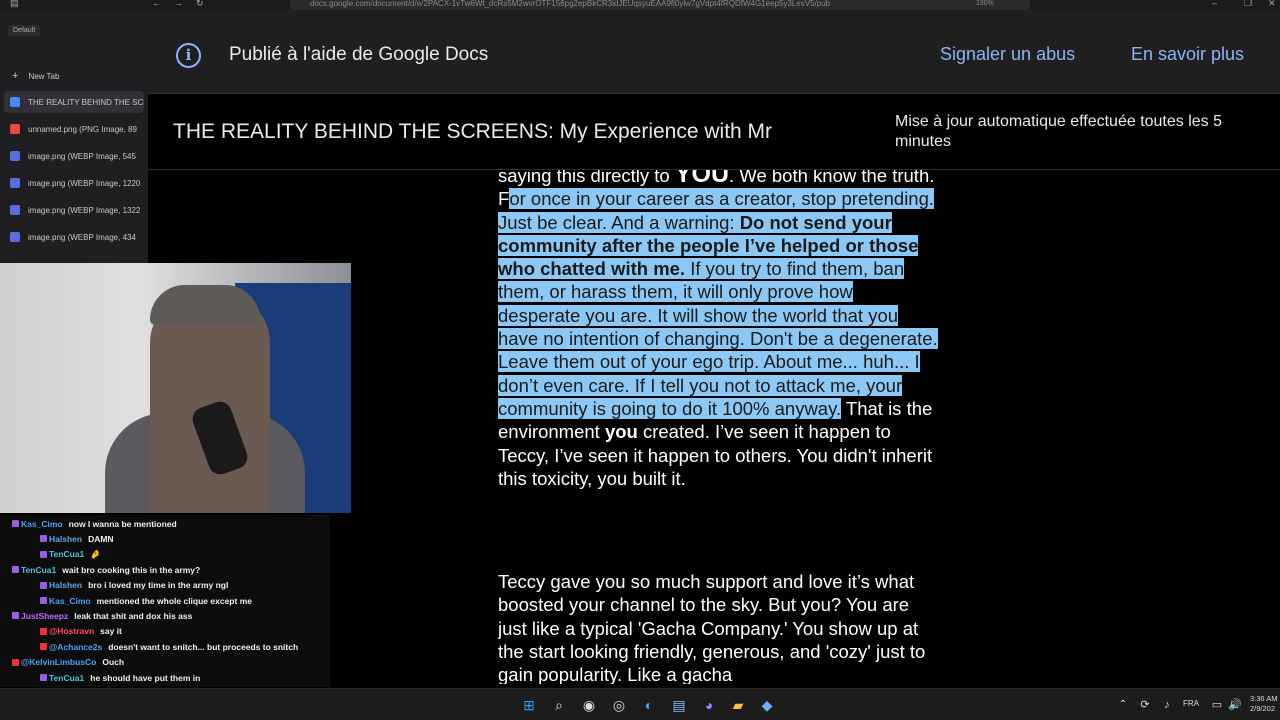 The image size is (1280, 720). What do you see at coordinates (44, 616) in the screenshot?
I see `chat-username: JustSheepz` at bounding box center [44, 616].